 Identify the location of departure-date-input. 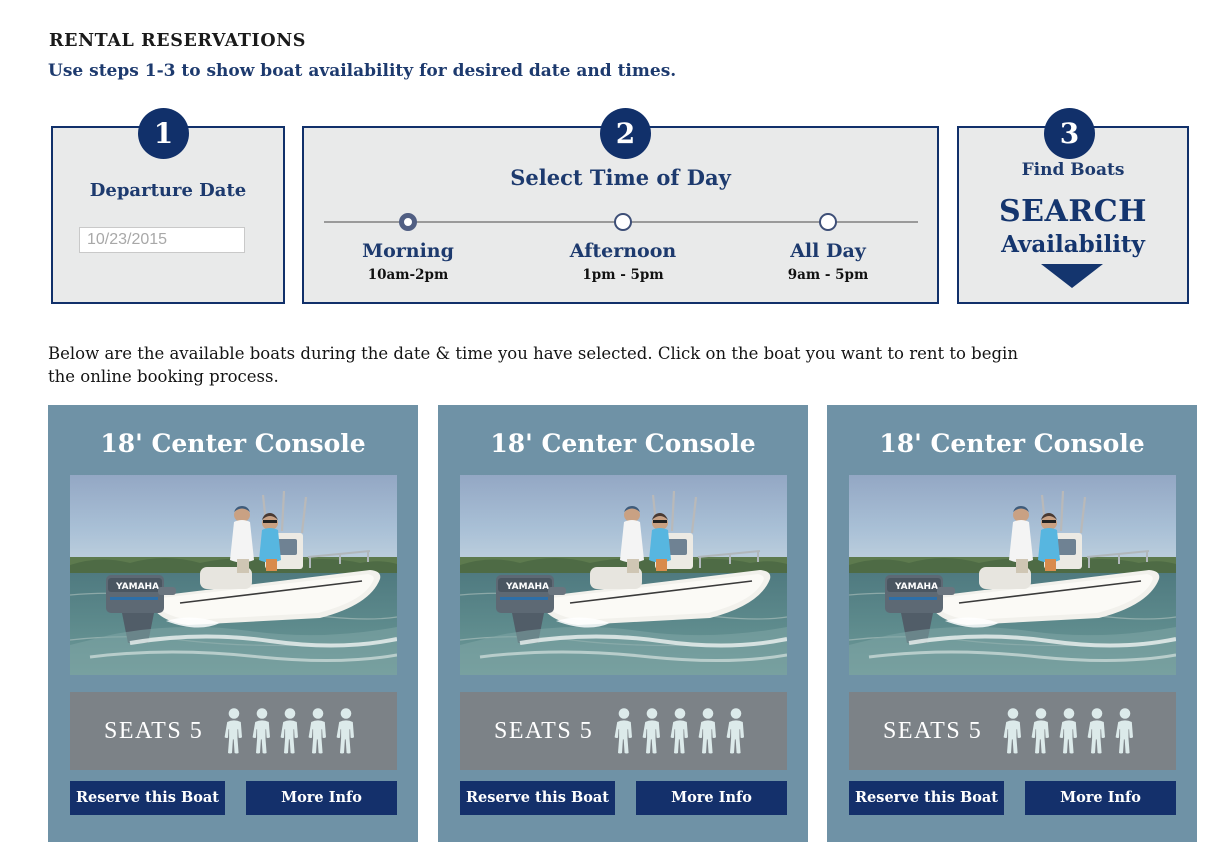
(162, 240).